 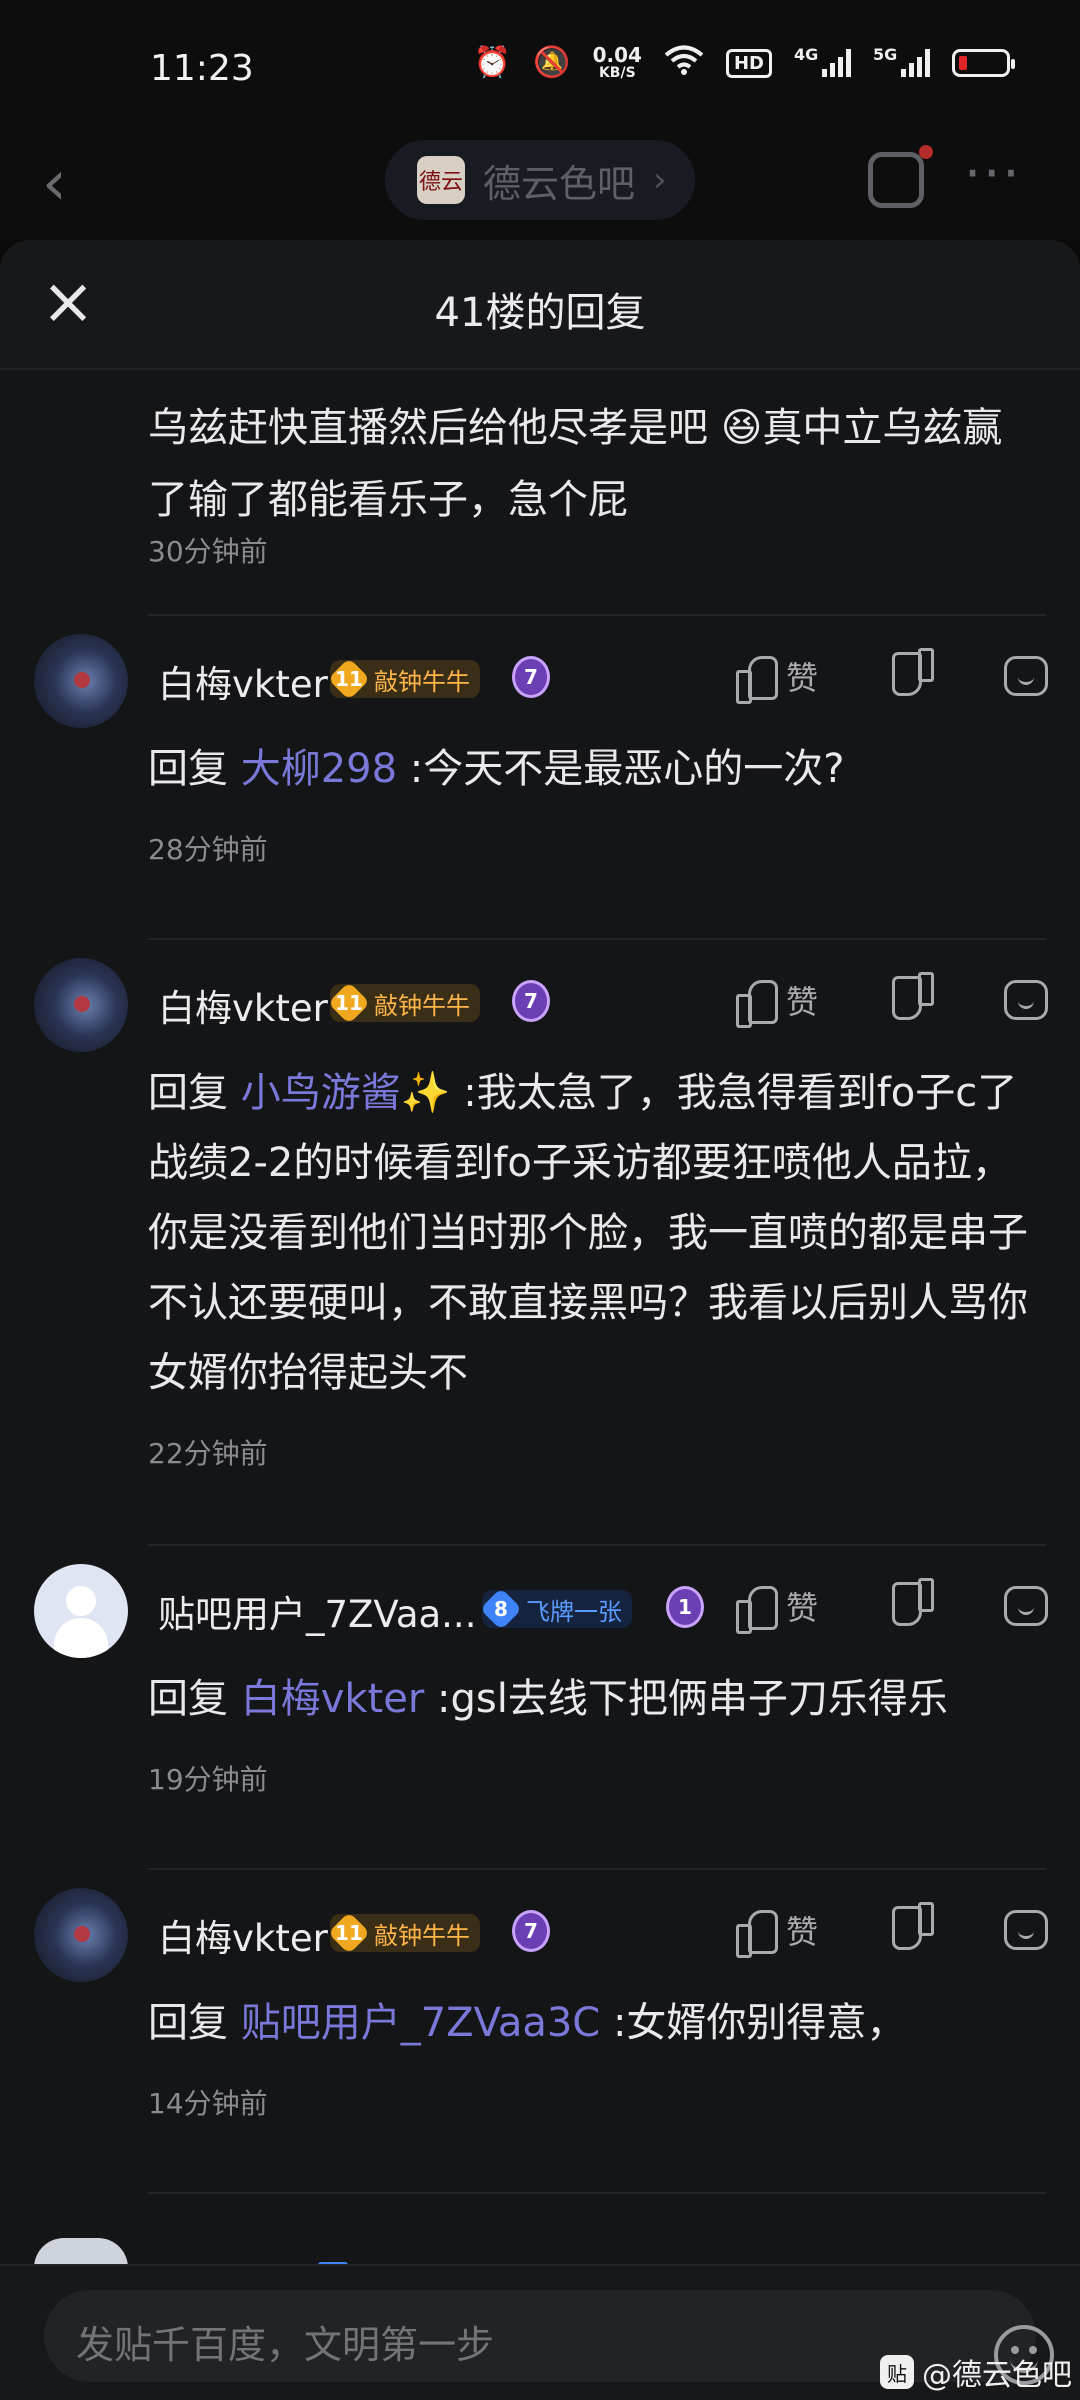 I want to click on notification-dot, so click(x=926, y=152).